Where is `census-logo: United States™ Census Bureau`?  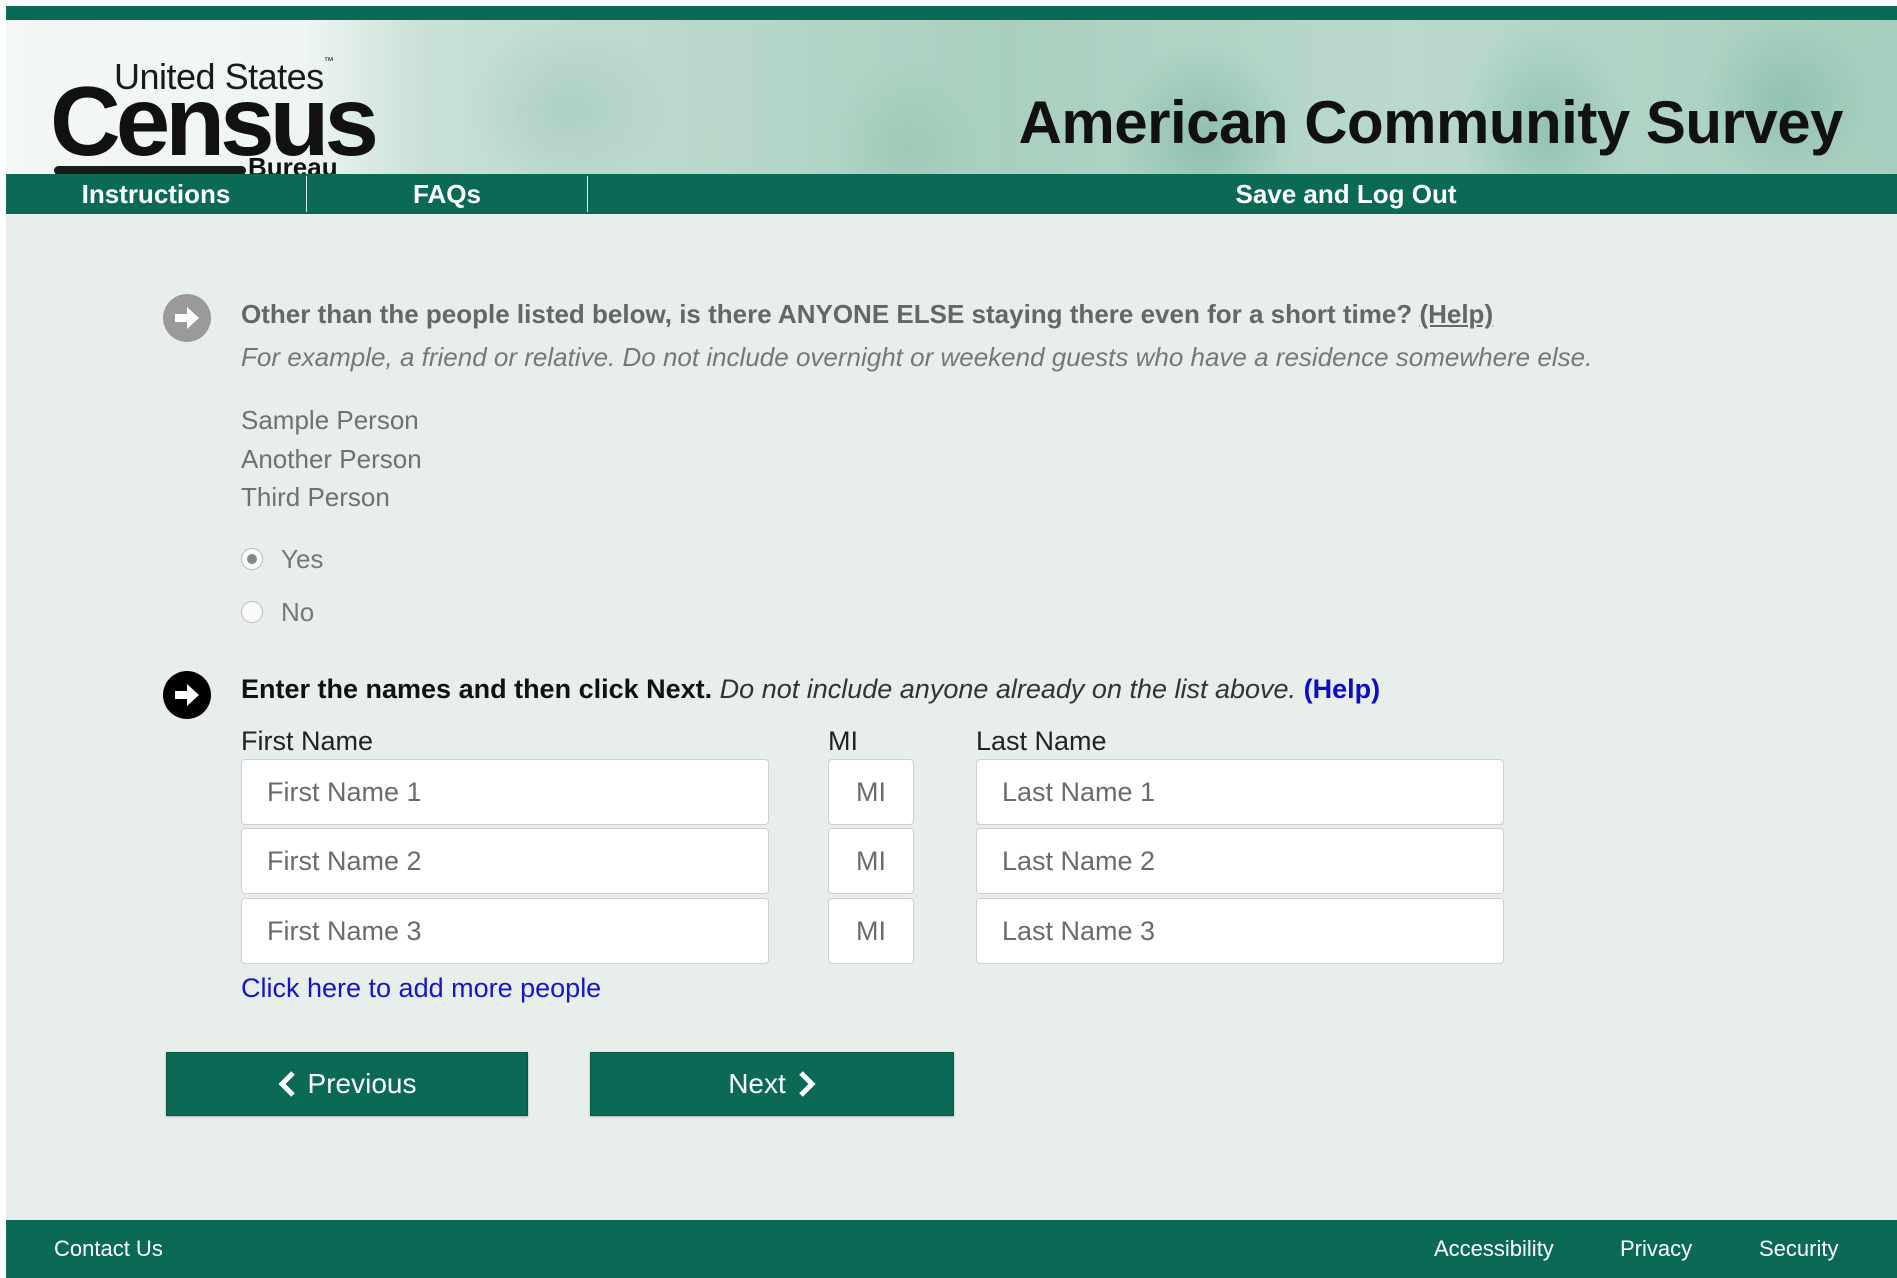 census-logo: United States™ Census Bureau is located at coordinates (214, 119).